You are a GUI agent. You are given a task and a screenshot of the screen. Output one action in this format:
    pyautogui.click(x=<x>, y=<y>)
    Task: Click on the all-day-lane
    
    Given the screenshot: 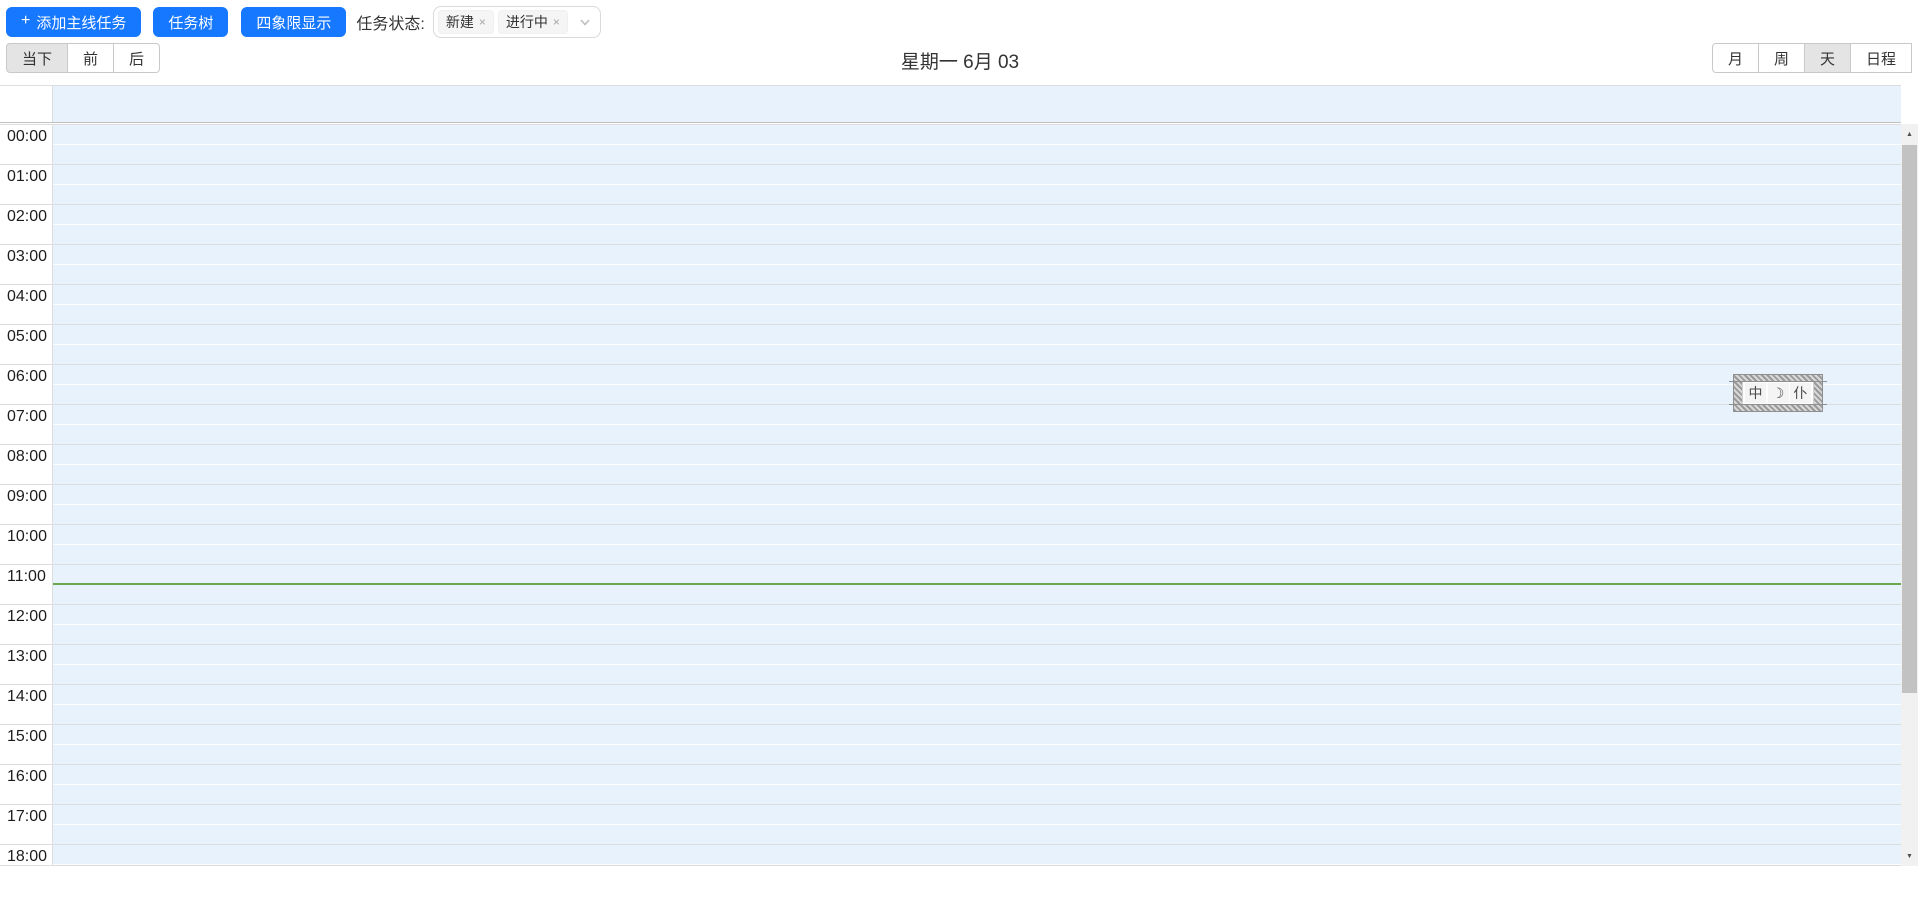 What is the action you would take?
    pyautogui.click(x=977, y=104)
    